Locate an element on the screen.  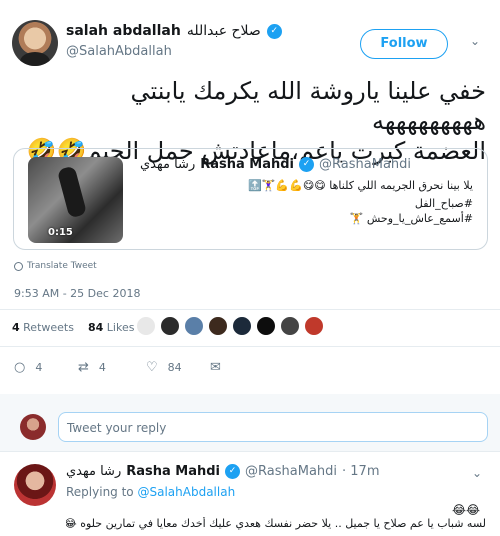
reply-author-name-arabic: رشا مهدي is located at coordinates (93, 471).